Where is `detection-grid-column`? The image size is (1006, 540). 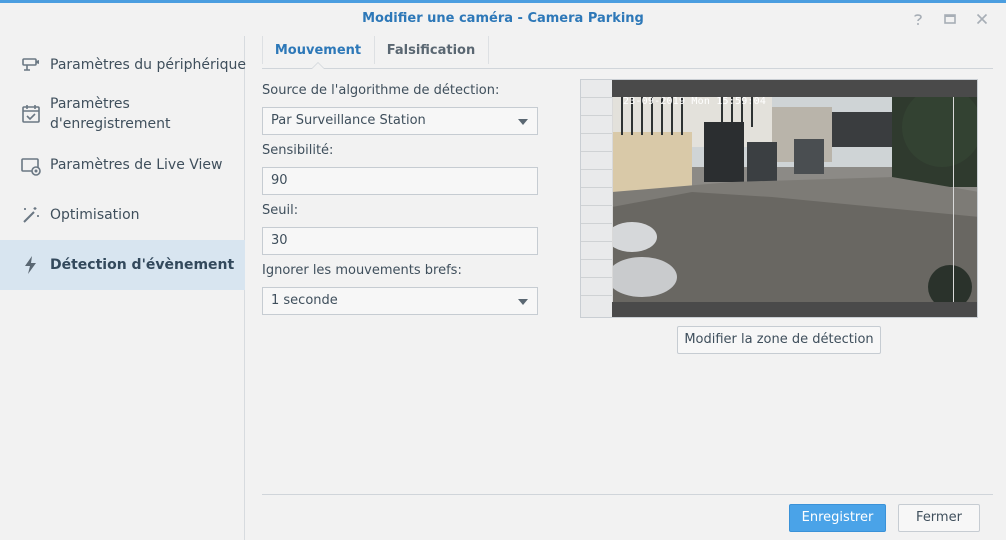 detection-grid-column is located at coordinates (596, 198).